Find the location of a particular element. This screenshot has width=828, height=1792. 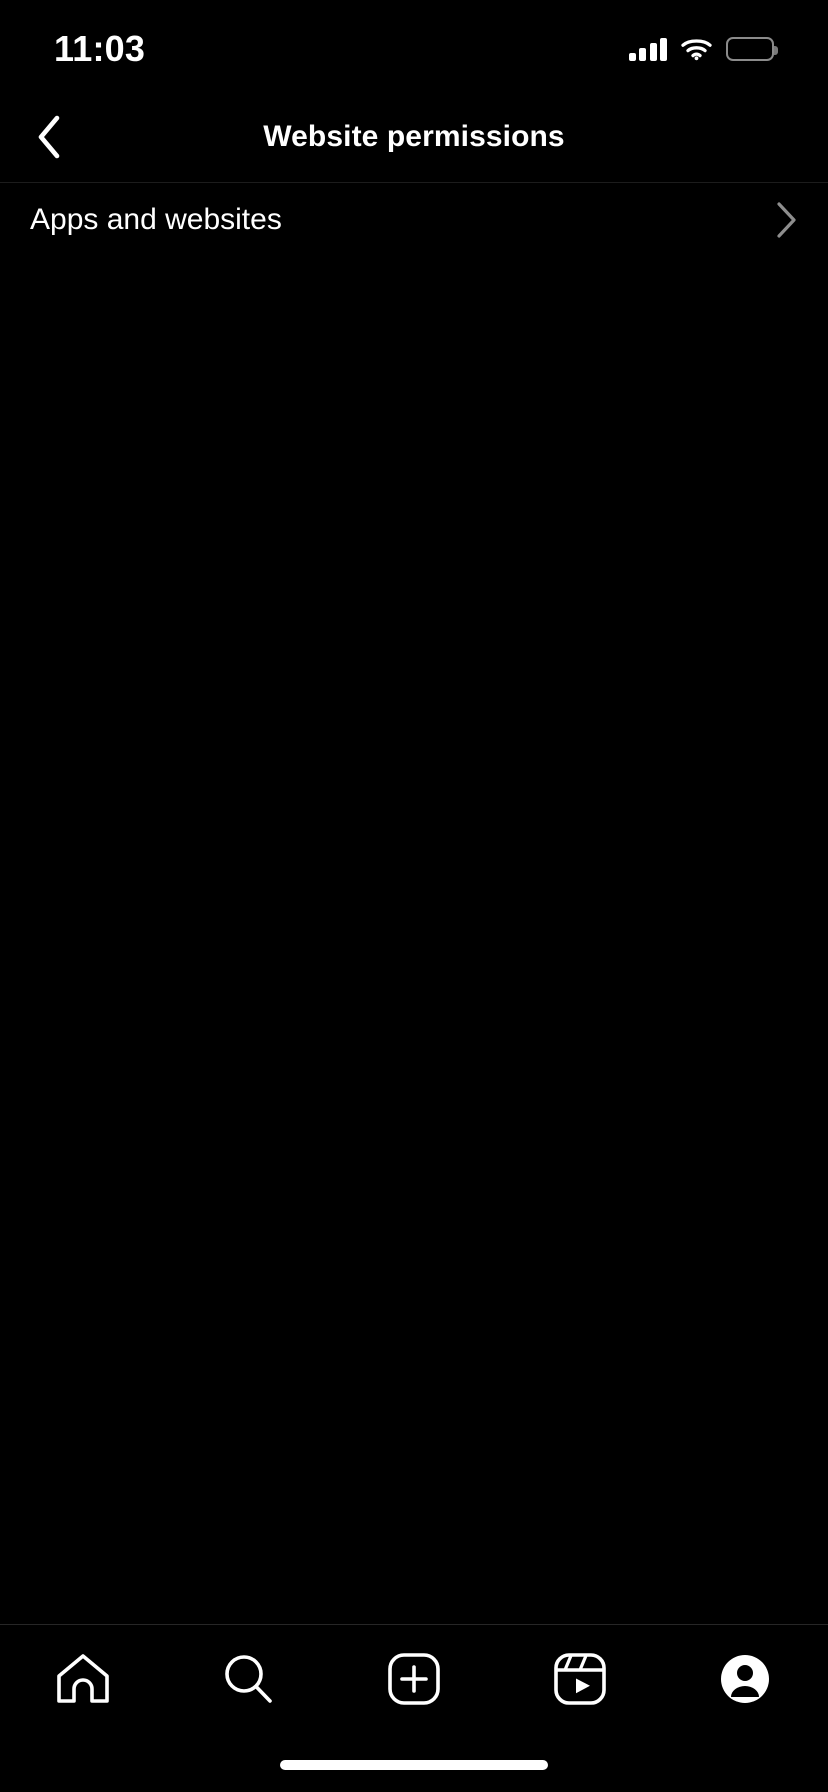

profile-avatar-icon is located at coordinates (745, 1679).